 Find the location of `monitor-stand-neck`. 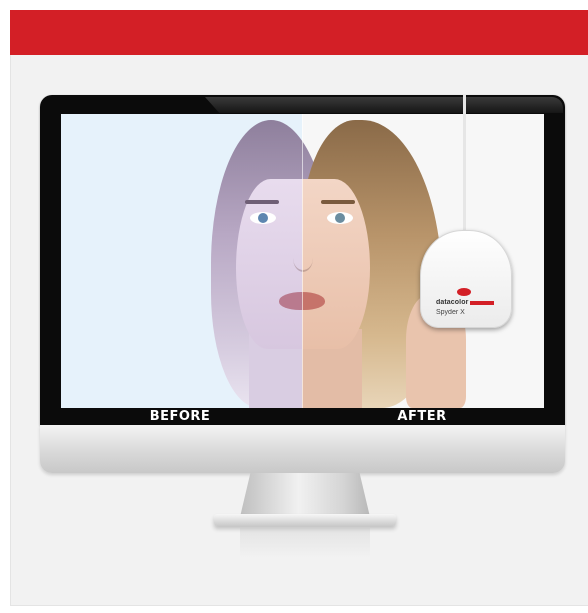

monitor-stand-neck is located at coordinates (305, 495).